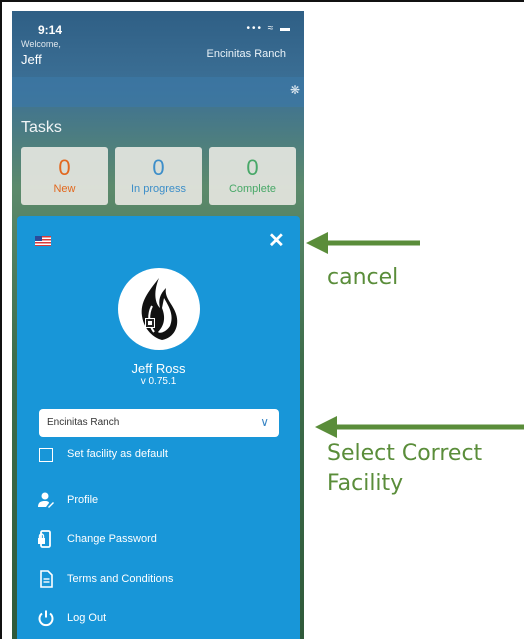  I want to click on app-version: v 0.75.1, so click(158, 381).